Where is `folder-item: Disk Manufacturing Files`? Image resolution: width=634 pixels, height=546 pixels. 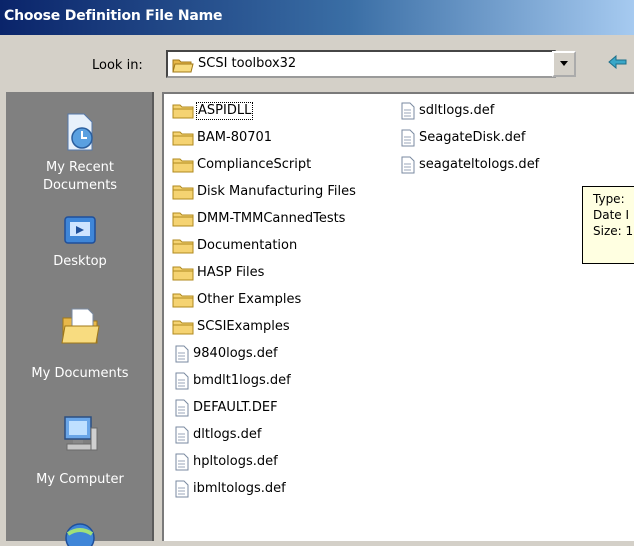
folder-item: Disk Manufacturing Files is located at coordinates (264, 192).